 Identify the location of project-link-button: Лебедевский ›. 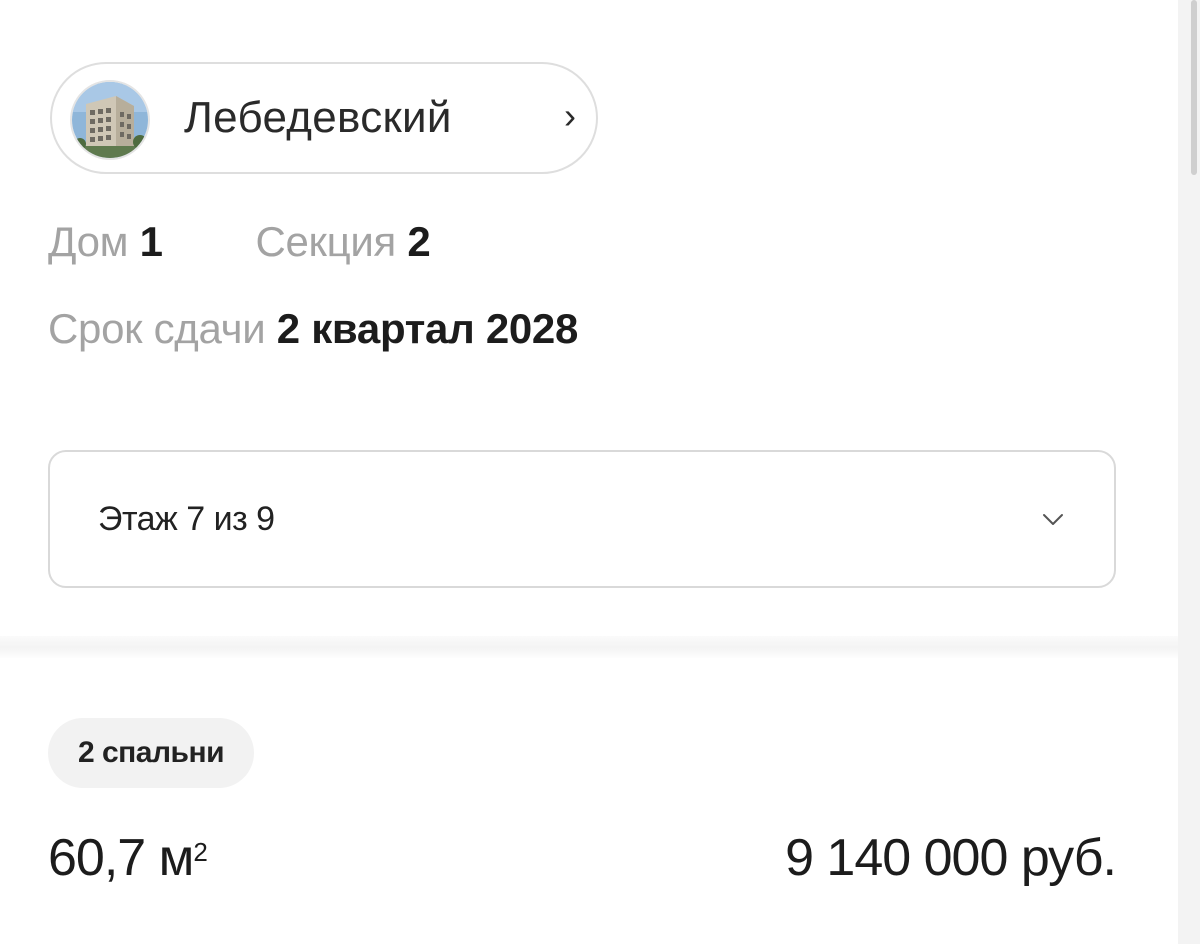
(324, 118).